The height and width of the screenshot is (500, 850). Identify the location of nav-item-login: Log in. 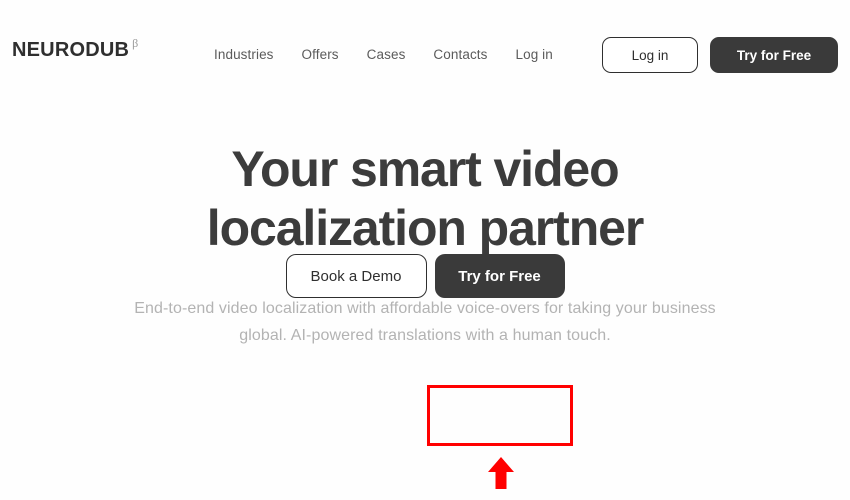
(534, 54).